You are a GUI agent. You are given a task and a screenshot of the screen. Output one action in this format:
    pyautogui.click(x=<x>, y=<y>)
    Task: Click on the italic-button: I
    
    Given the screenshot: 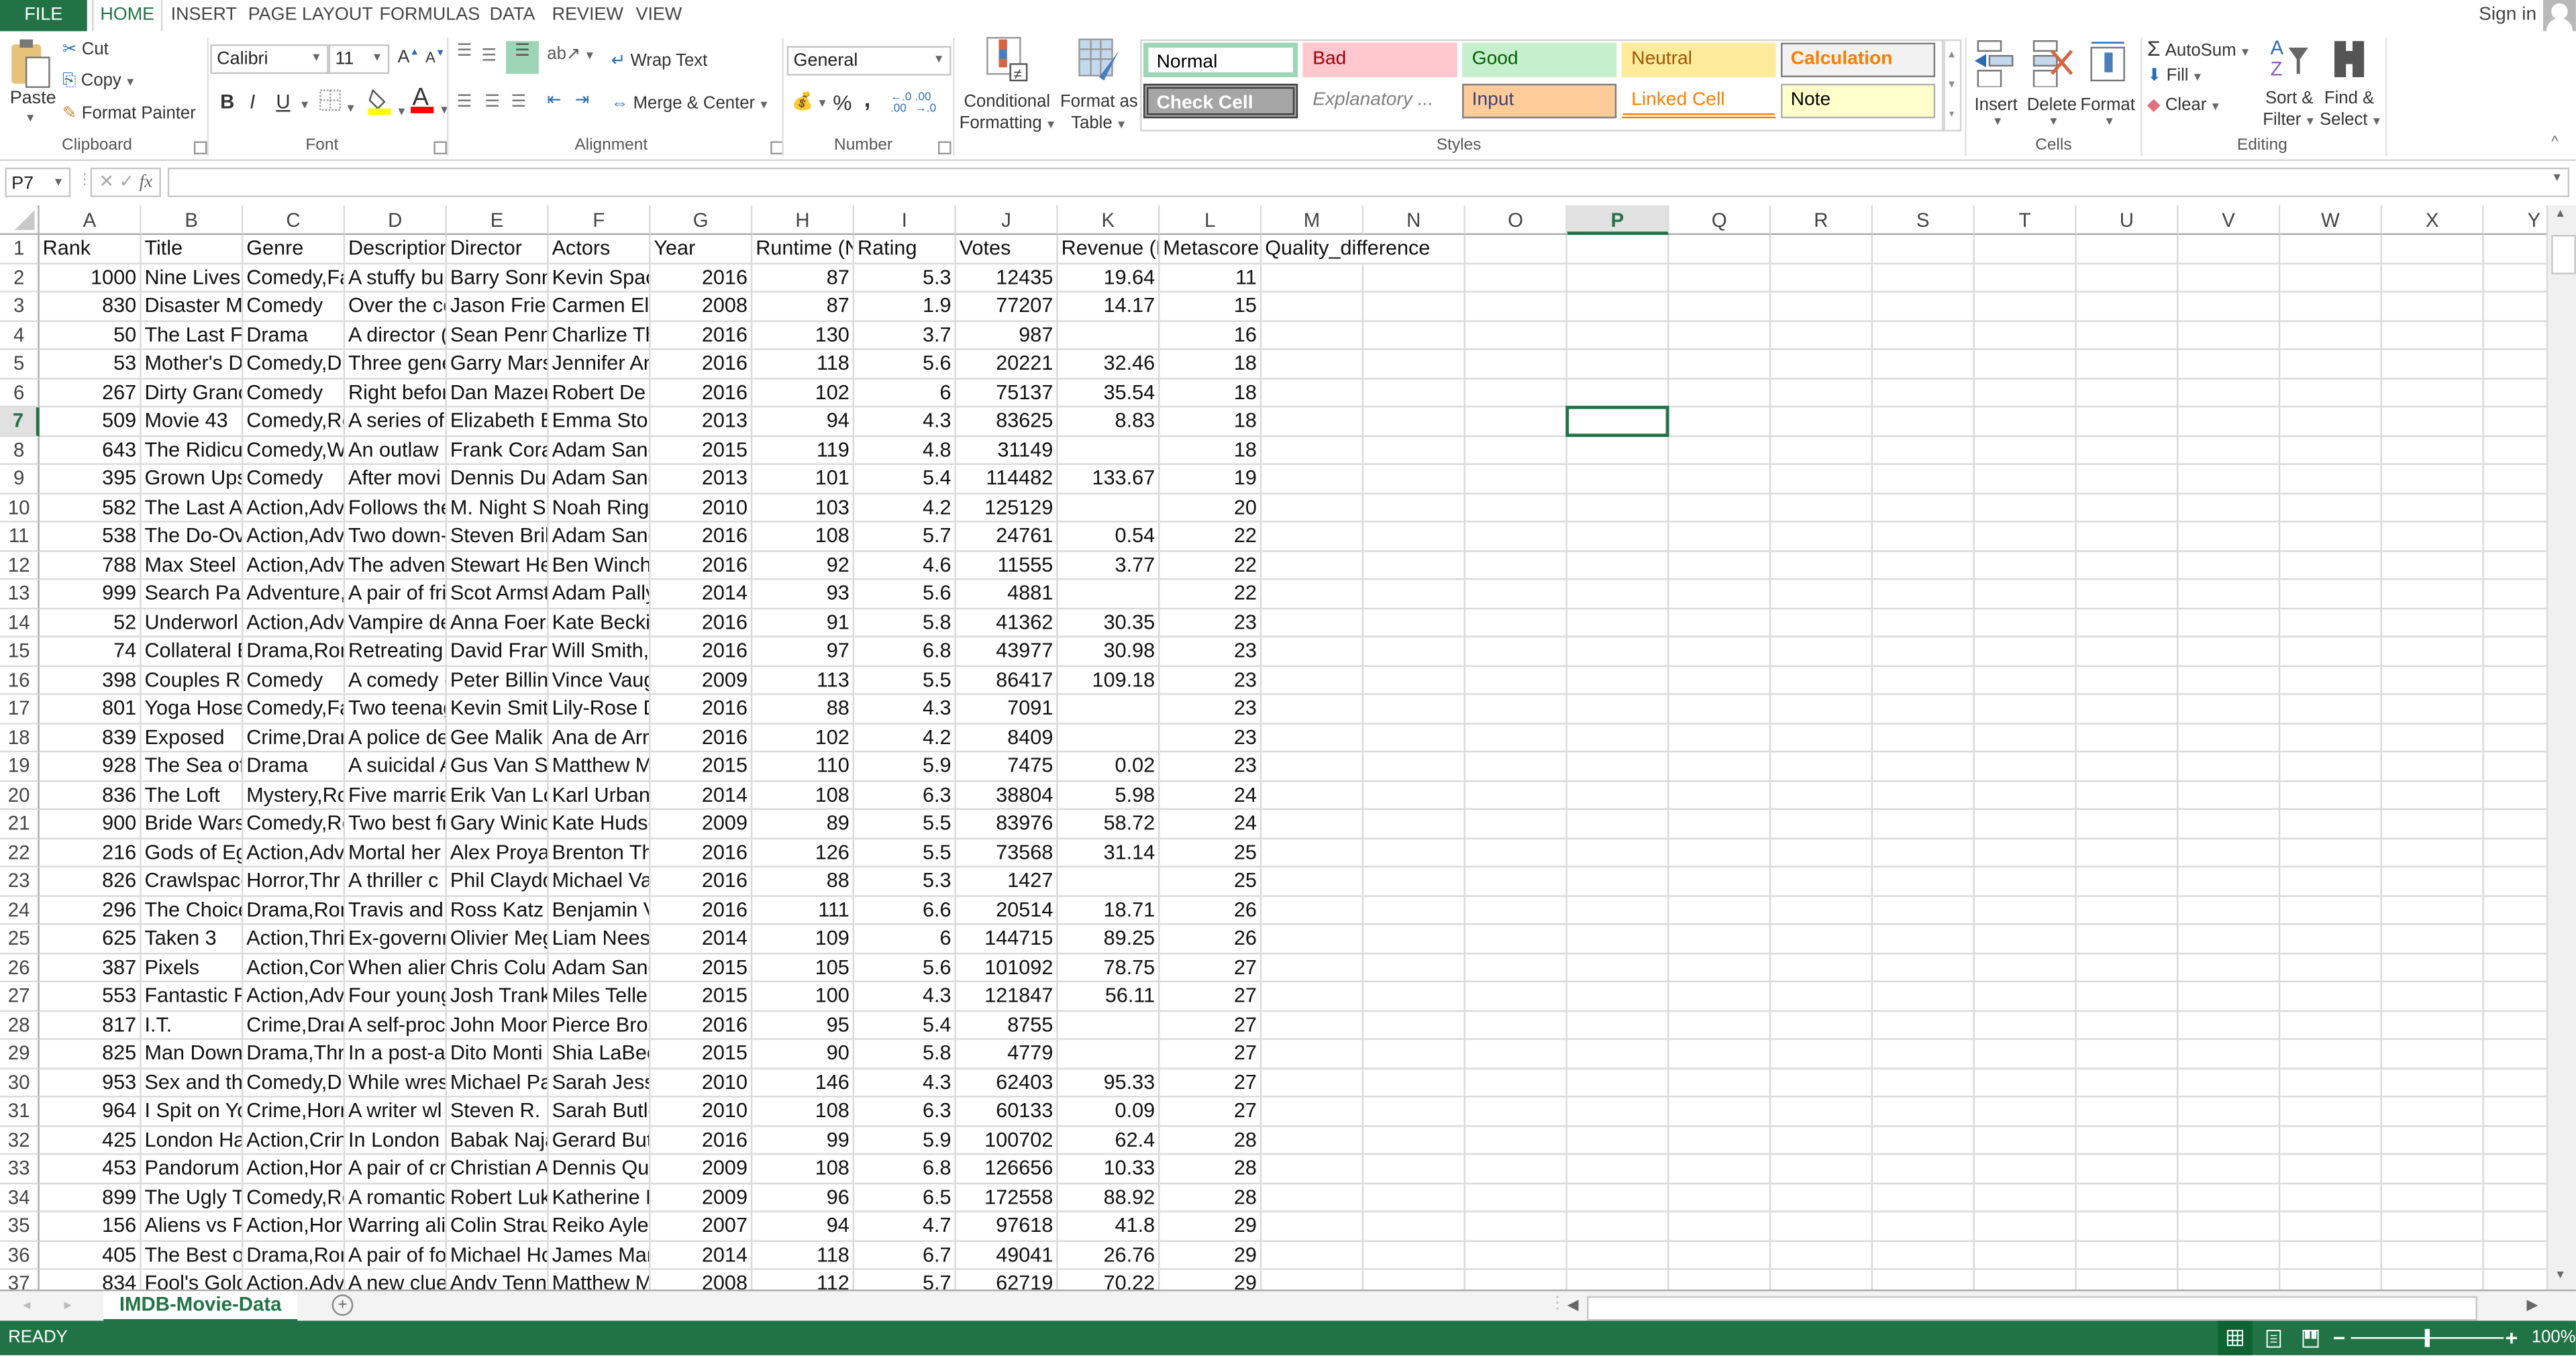 What is the action you would take?
    pyautogui.click(x=252, y=102)
    